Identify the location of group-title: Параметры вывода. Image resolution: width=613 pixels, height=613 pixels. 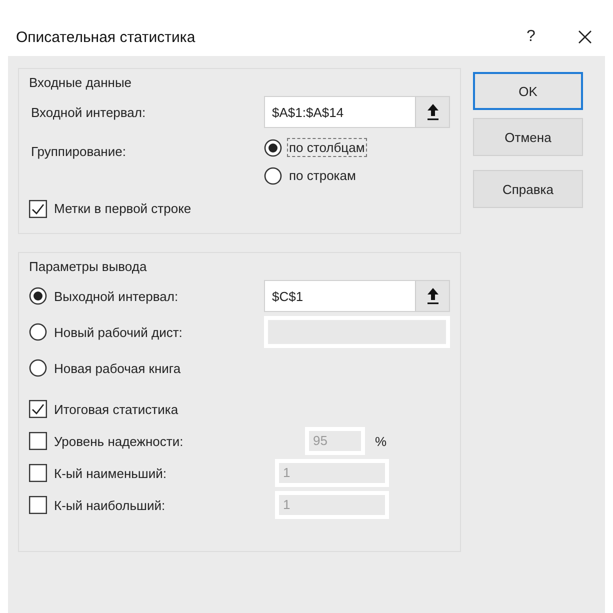
(88, 266).